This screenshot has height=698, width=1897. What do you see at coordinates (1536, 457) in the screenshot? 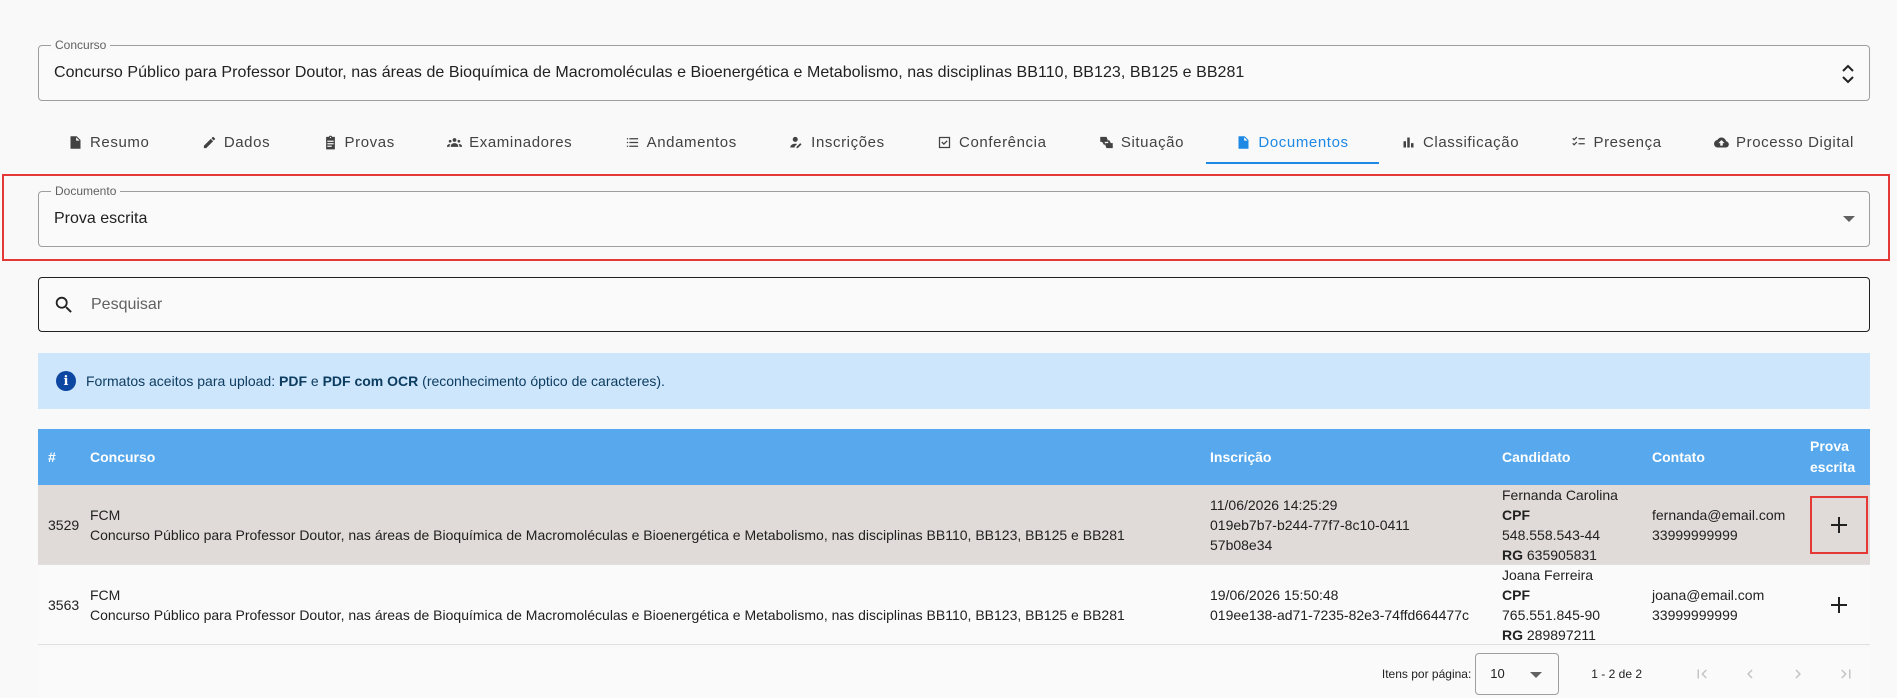
I see `header-candidato: Candidato` at bounding box center [1536, 457].